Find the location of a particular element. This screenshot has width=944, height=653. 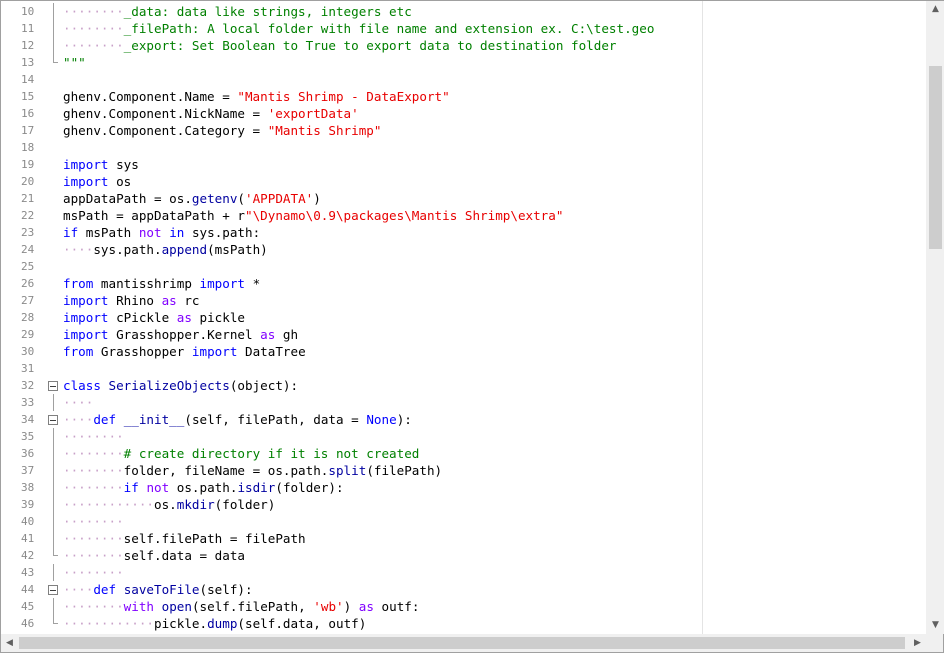

code-text: from Grasshopper import DataTree is located at coordinates (184, 351).